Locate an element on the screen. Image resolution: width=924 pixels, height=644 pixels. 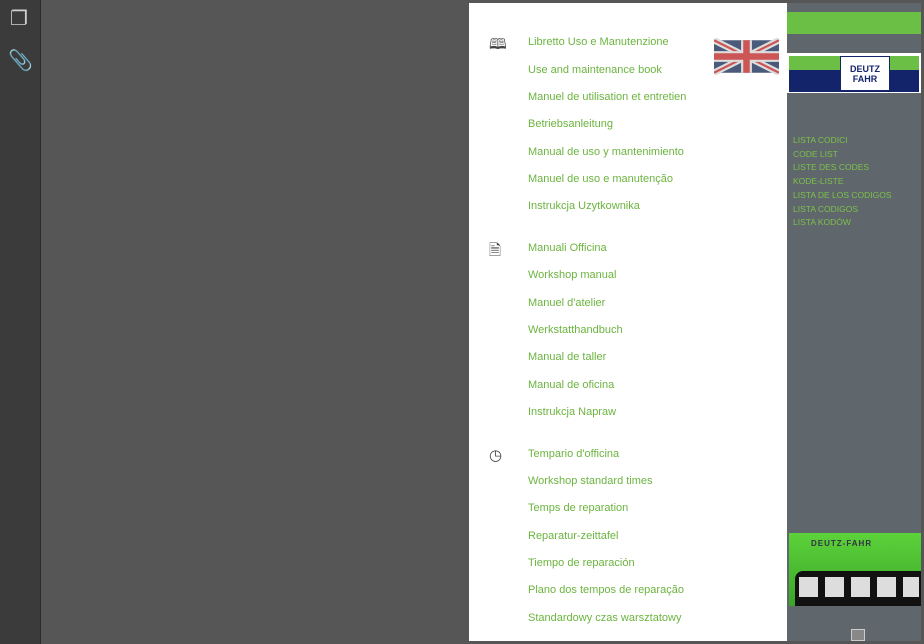
manual-link: Workshop manual is located at coordinates (572, 275).